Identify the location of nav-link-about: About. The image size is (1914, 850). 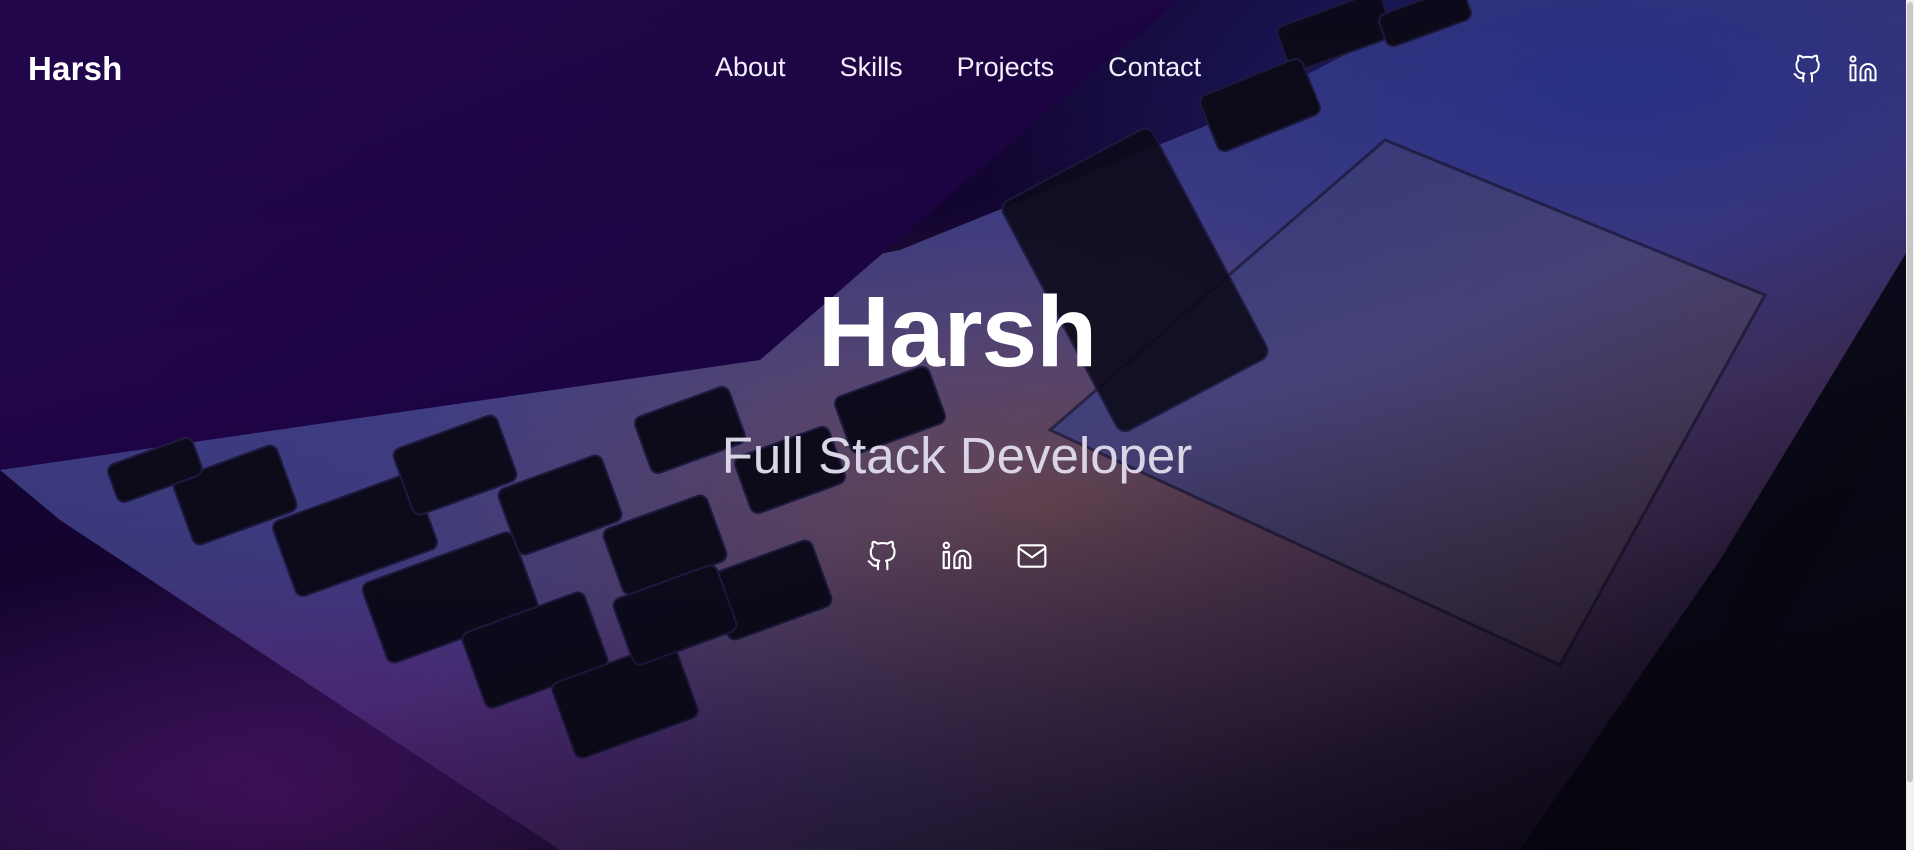
(750, 67).